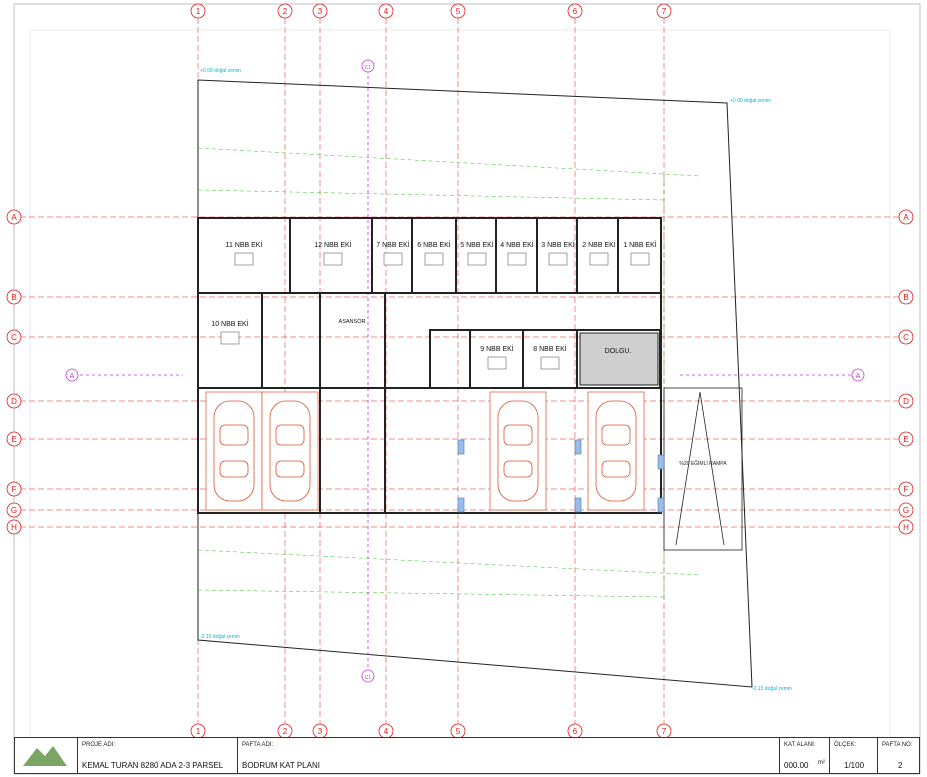 This screenshot has height=777, width=927. Describe the element at coordinates (845, 745) in the screenshot. I see `scale-label: ÖLÇEK:` at that location.